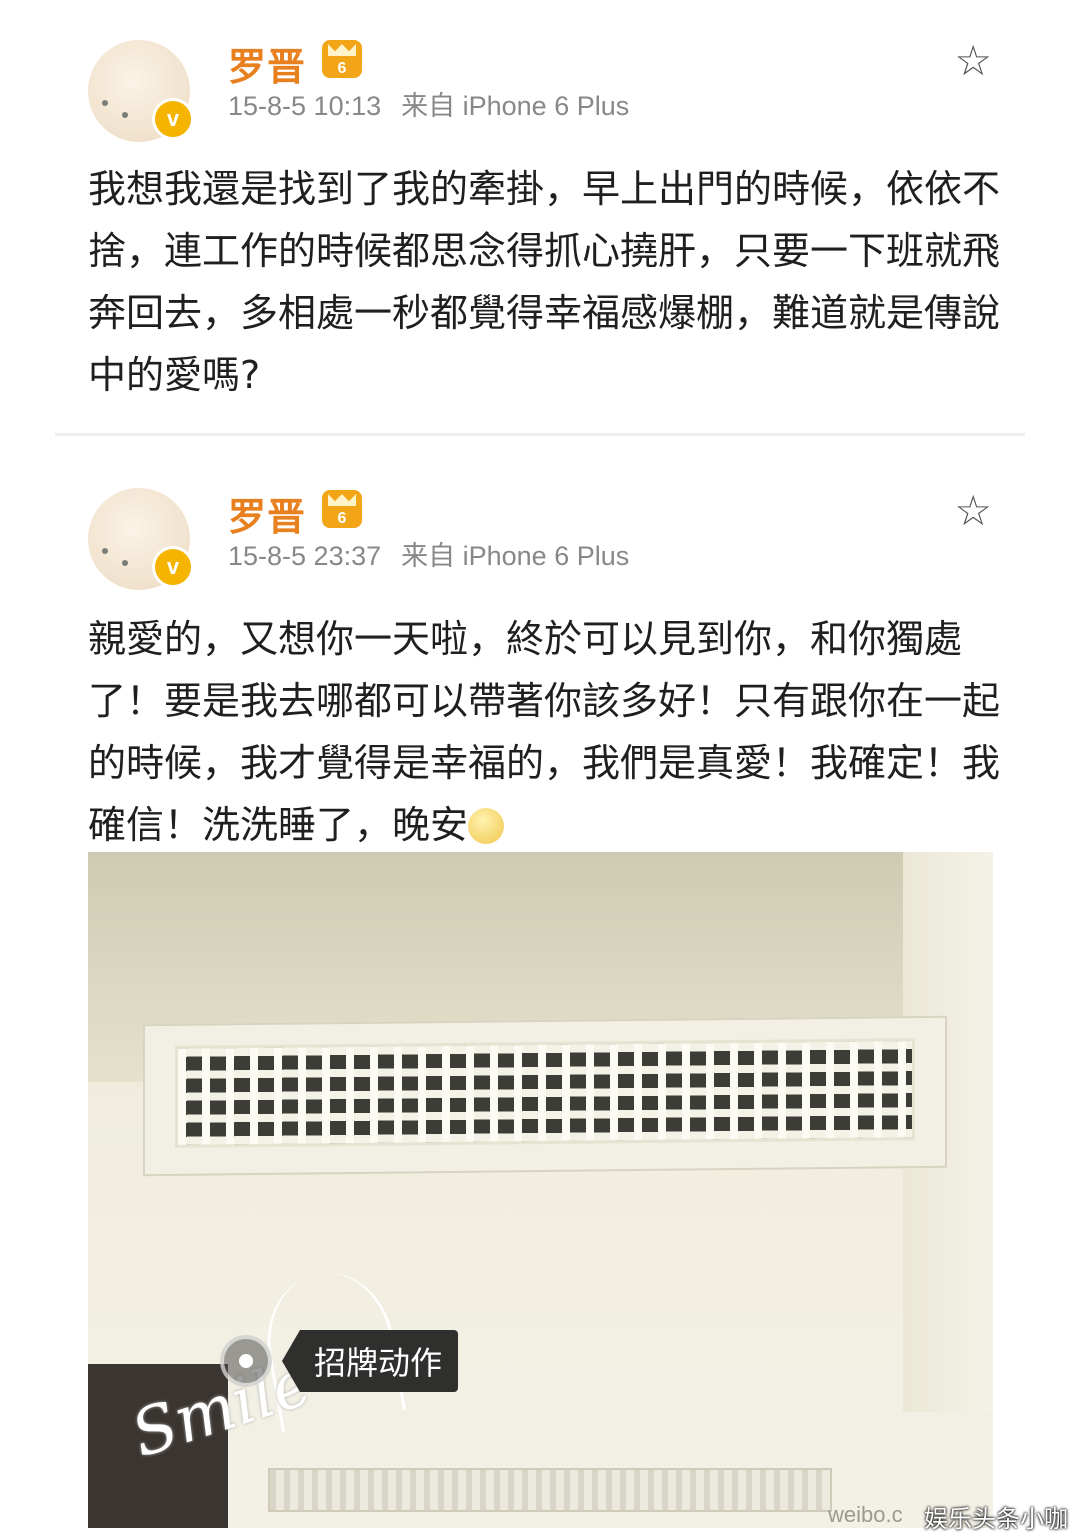 This screenshot has height=1538, width=1080. I want to click on weibo-watermark: weibo.c, so click(865, 1514).